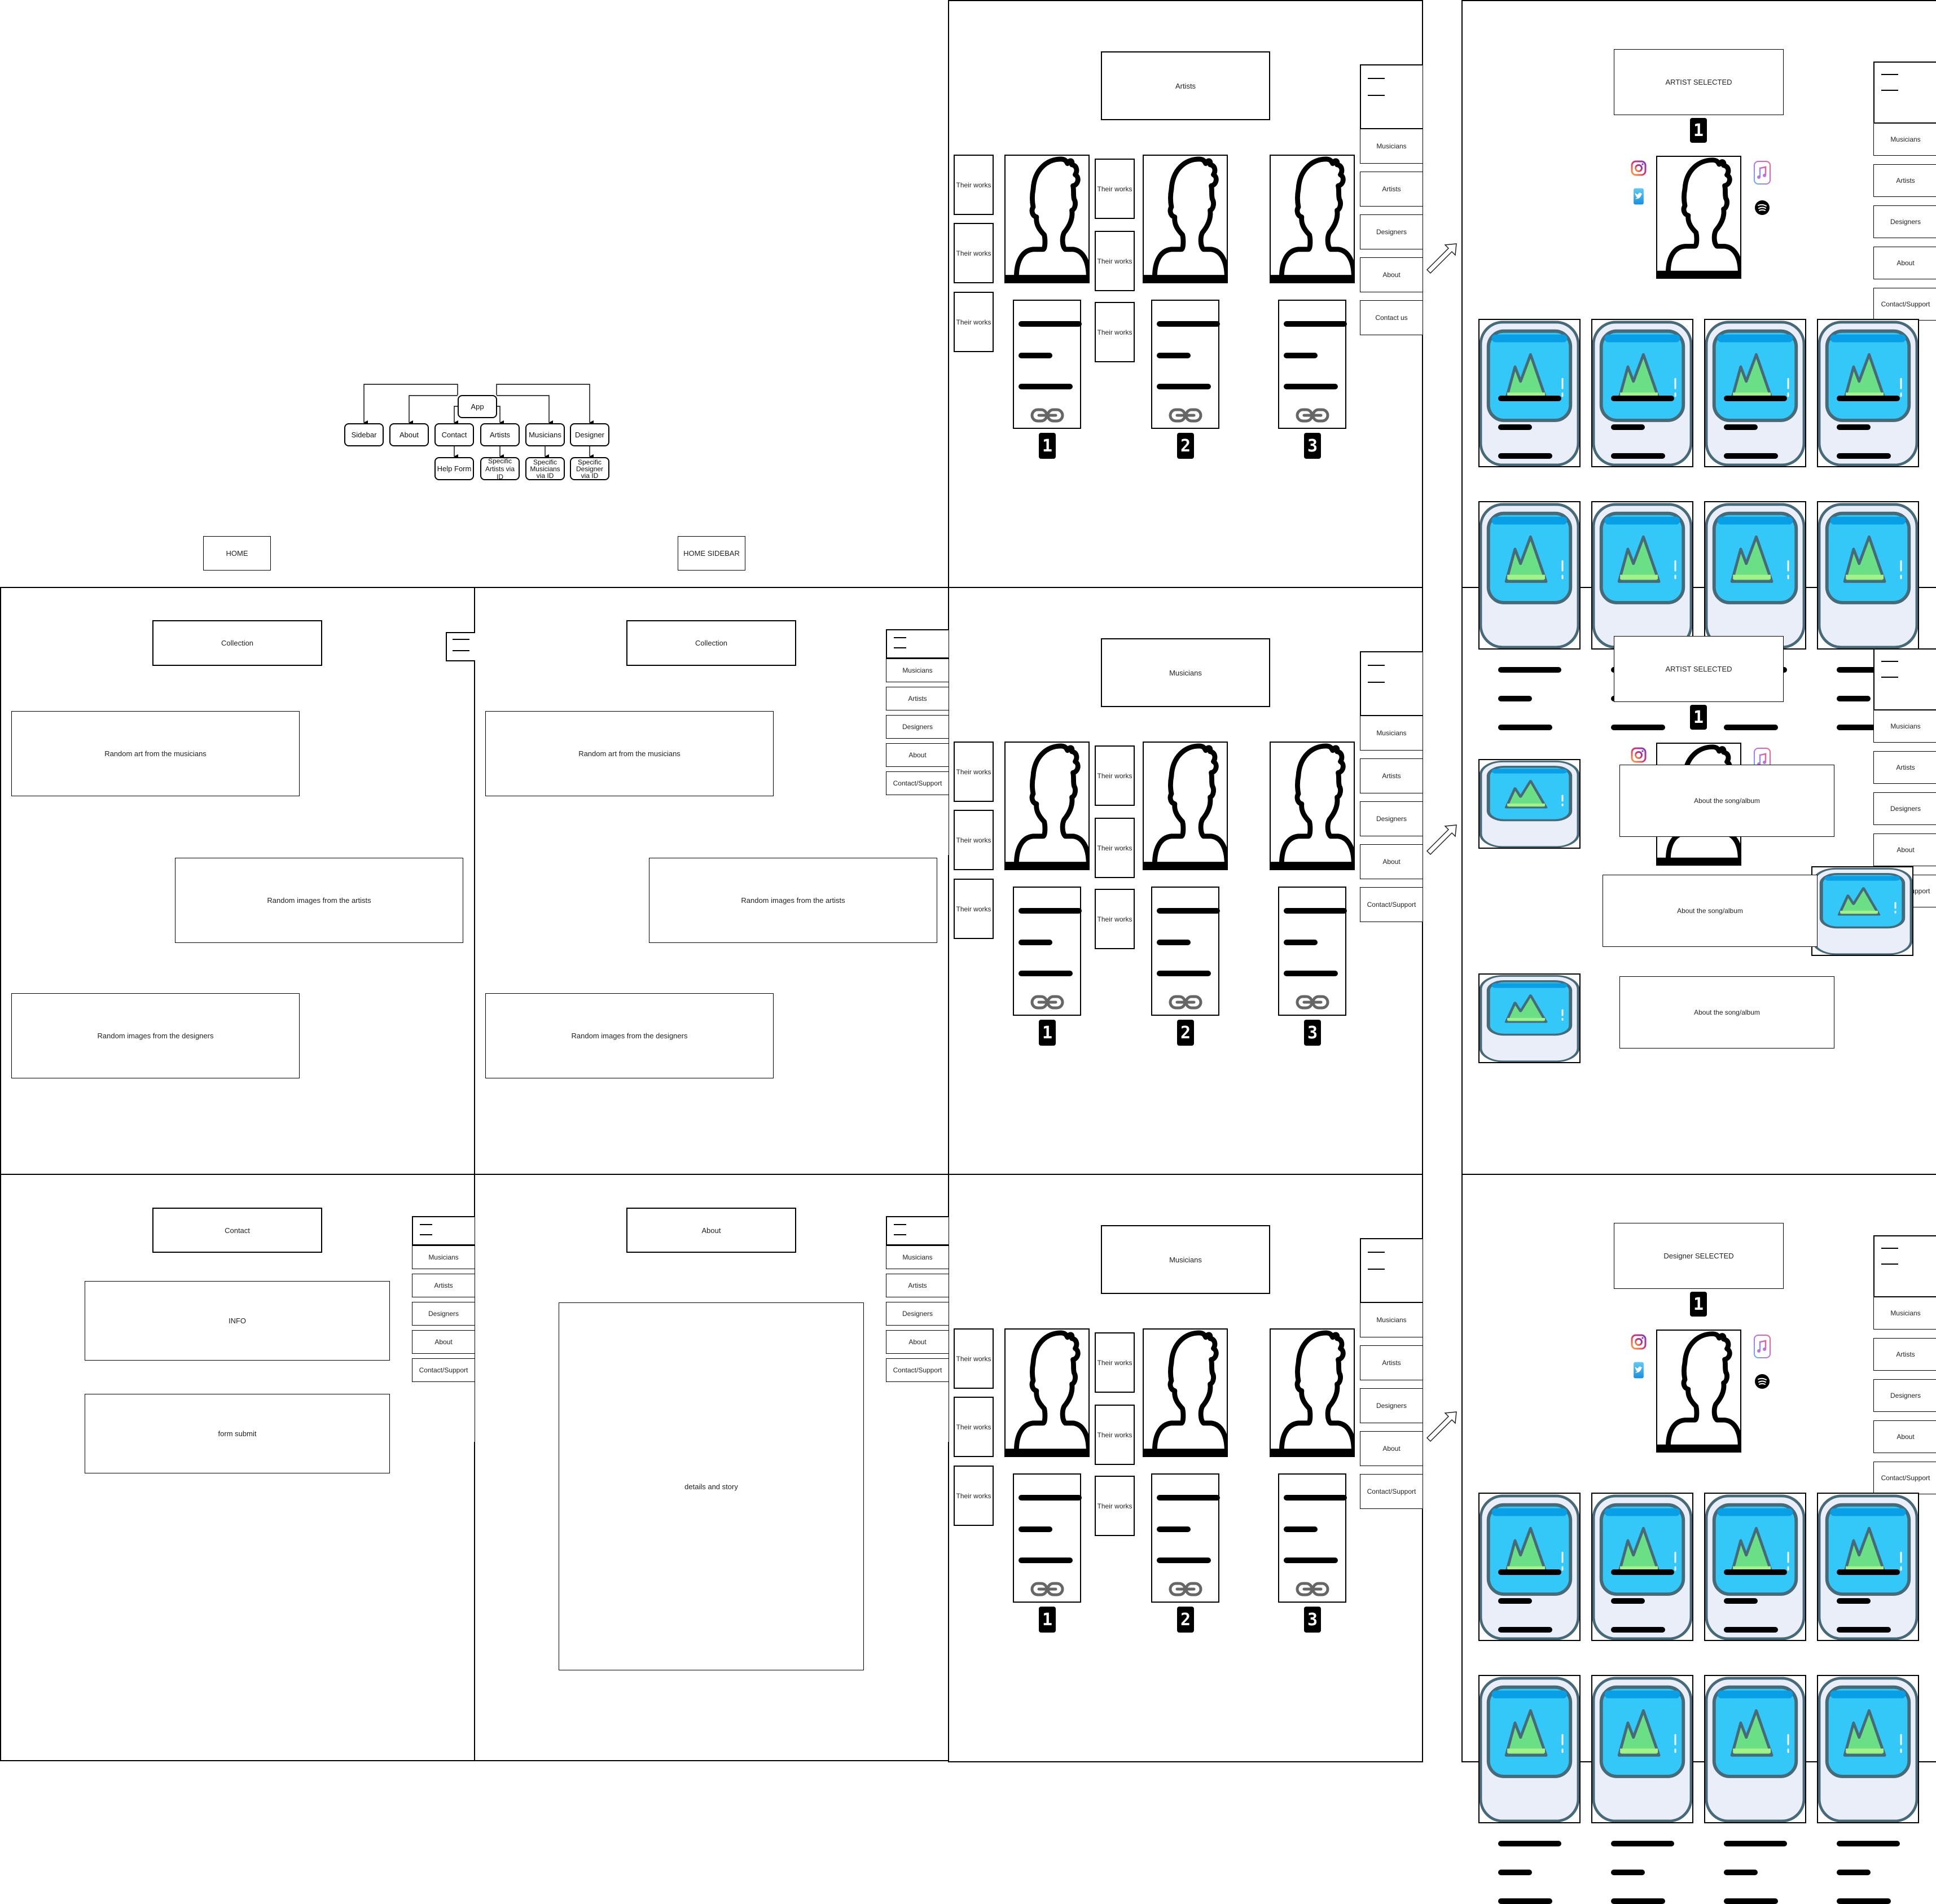  I want to click on sidebar-item-contact-us: Contact us, so click(1391, 317).